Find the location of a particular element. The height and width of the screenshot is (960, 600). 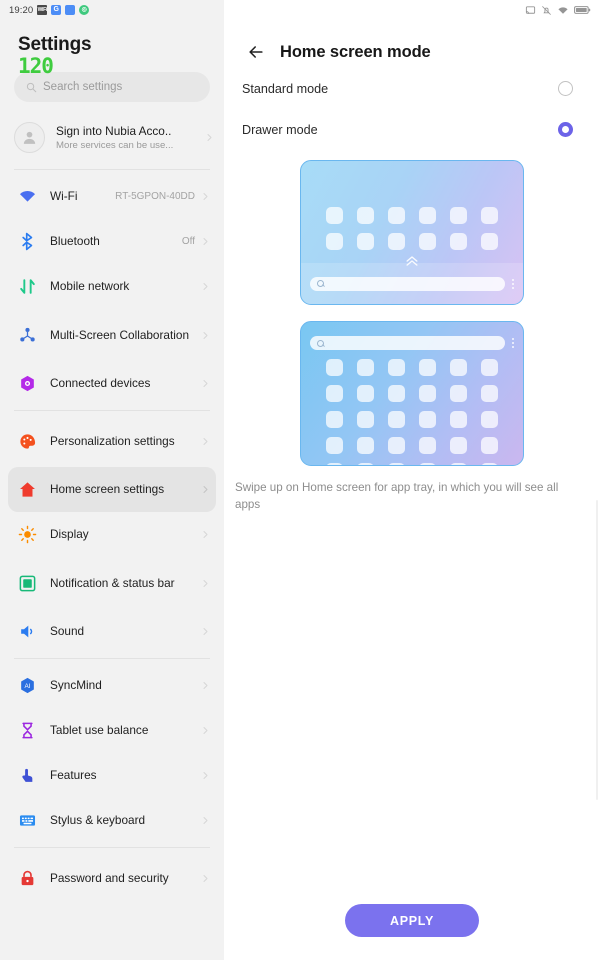

connected-devices-icon is located at coordinates (27, 384).